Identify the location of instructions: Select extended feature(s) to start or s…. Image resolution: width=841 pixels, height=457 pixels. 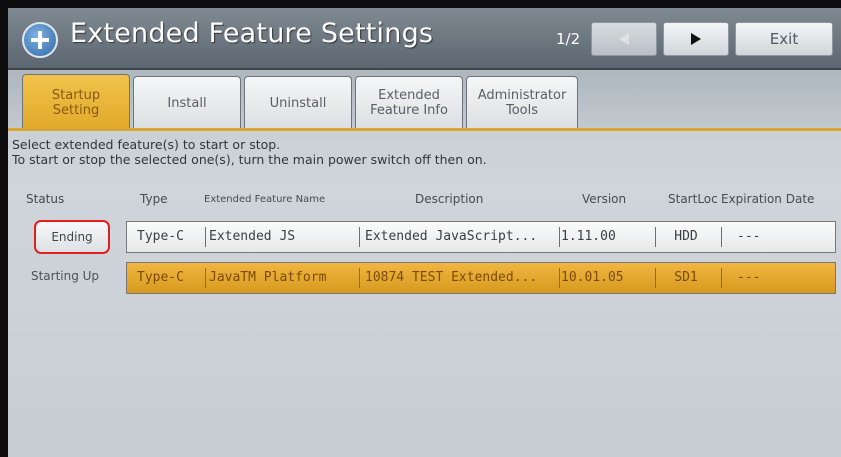
(249, 152).